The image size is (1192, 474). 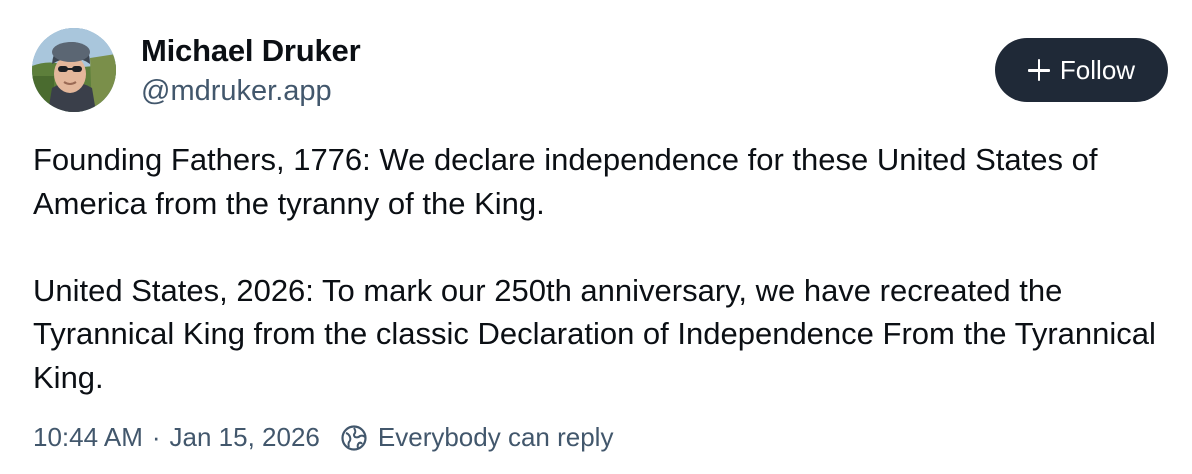 I want to click on globe-icon, so click(x=354, y=438).